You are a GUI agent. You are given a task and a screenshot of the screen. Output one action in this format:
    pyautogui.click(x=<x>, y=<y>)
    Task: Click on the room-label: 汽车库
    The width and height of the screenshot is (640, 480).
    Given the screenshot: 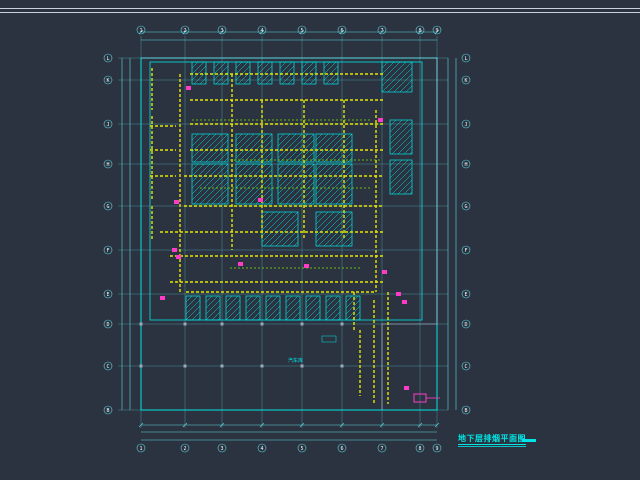 What is the action you would take?
    pyautogui.click(x=295, y=360)
    